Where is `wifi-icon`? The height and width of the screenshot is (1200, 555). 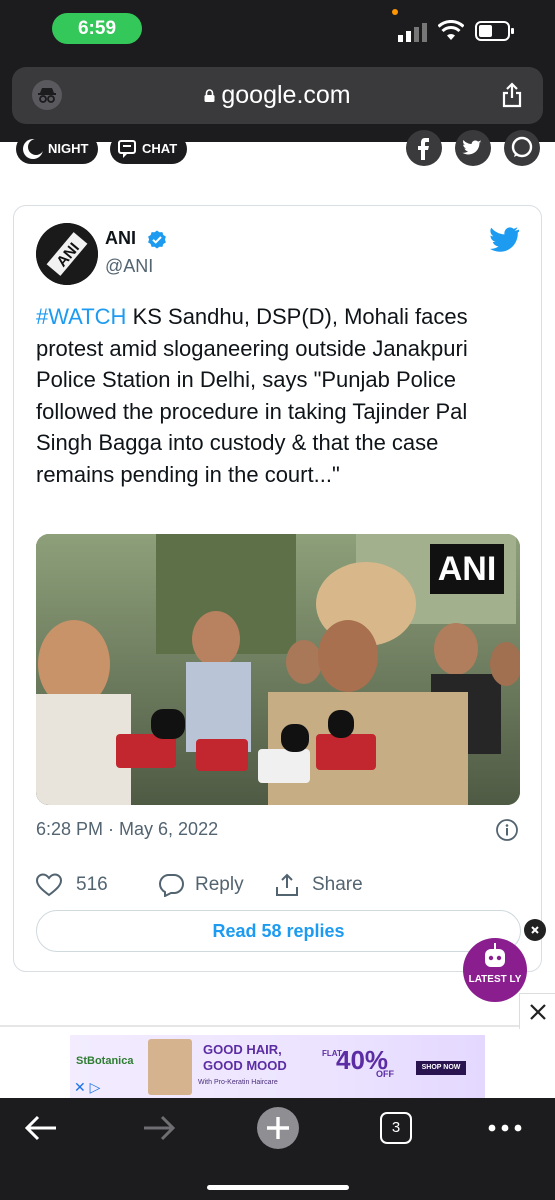
wifi-icon is located at coordinates (451, 30).